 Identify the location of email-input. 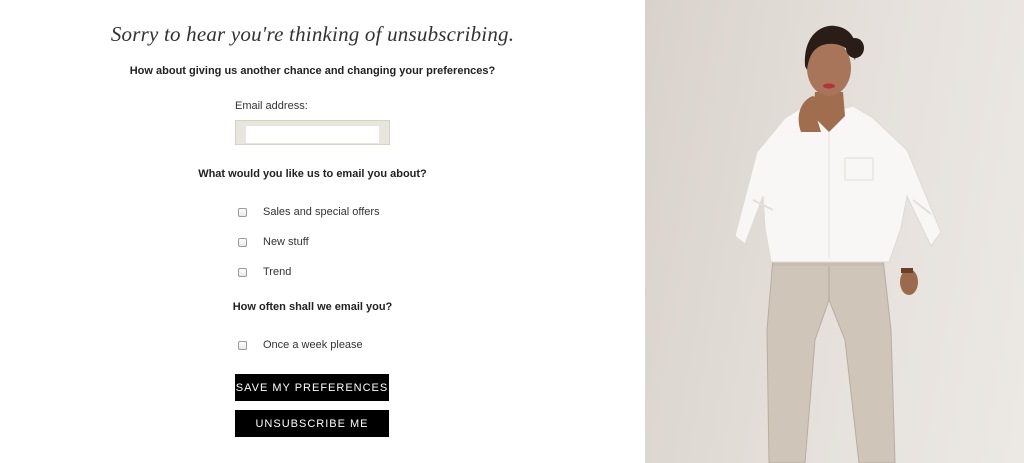
(312, 134).